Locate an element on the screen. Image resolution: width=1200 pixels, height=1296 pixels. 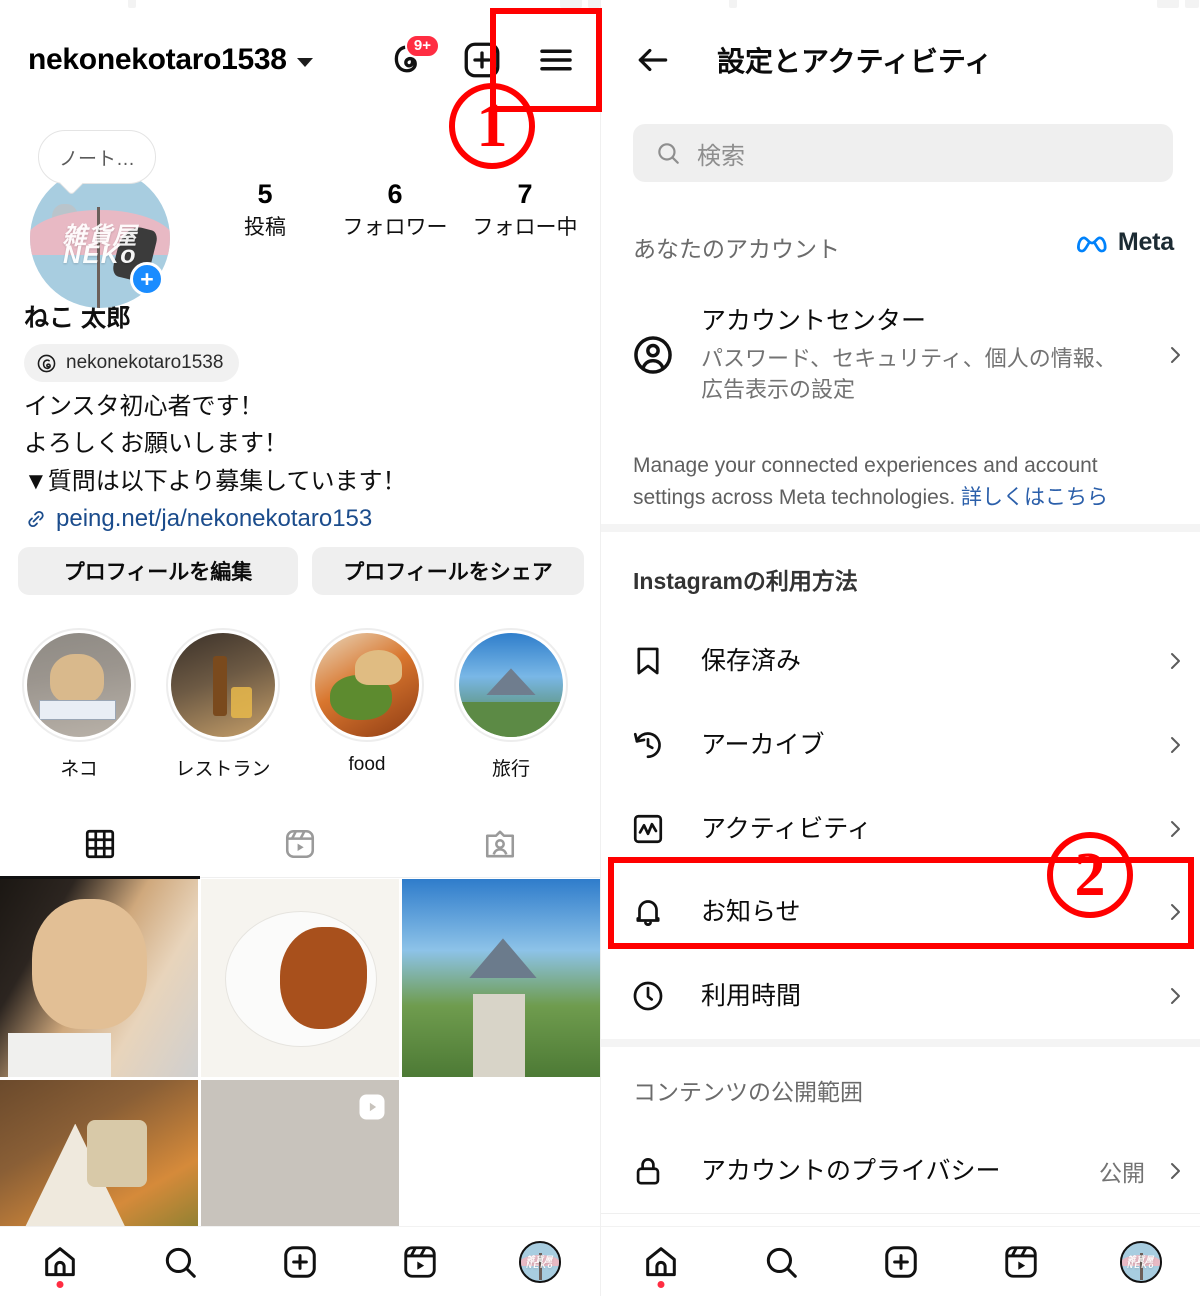
bottom-navigation-left: 雑貨屋 NEKo is located at coordinates (300, 1261).